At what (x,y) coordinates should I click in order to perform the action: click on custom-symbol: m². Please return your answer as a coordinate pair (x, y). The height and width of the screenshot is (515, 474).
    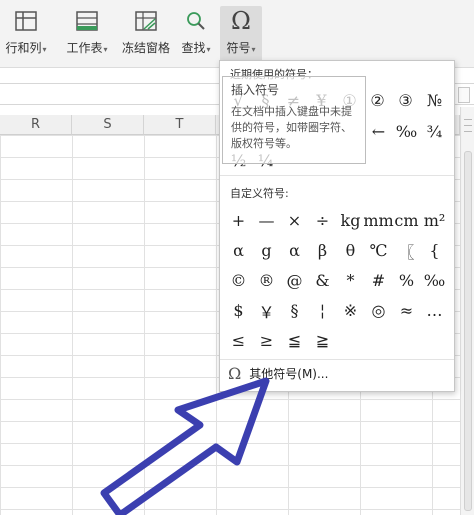
    Looking at the image, I should click on (434, 220).